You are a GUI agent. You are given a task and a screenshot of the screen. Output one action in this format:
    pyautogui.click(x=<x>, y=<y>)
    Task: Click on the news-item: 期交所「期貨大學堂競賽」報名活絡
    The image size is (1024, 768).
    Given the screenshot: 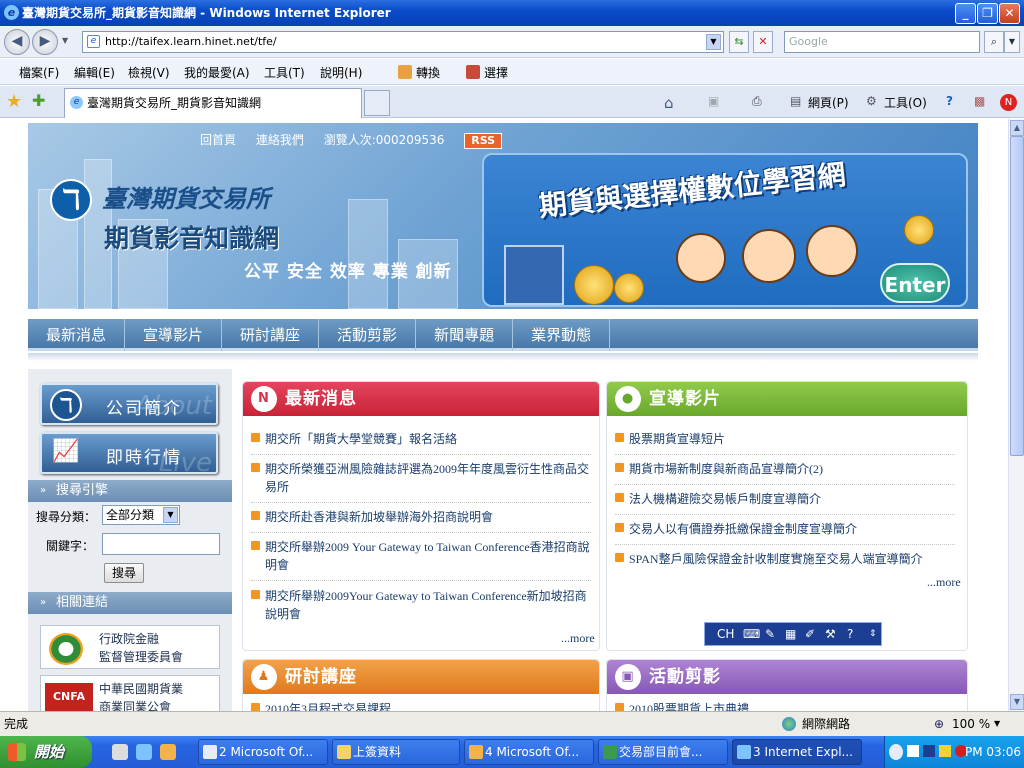 What is the action you would take?
    pyautogui.click(x=421, y=442)
    